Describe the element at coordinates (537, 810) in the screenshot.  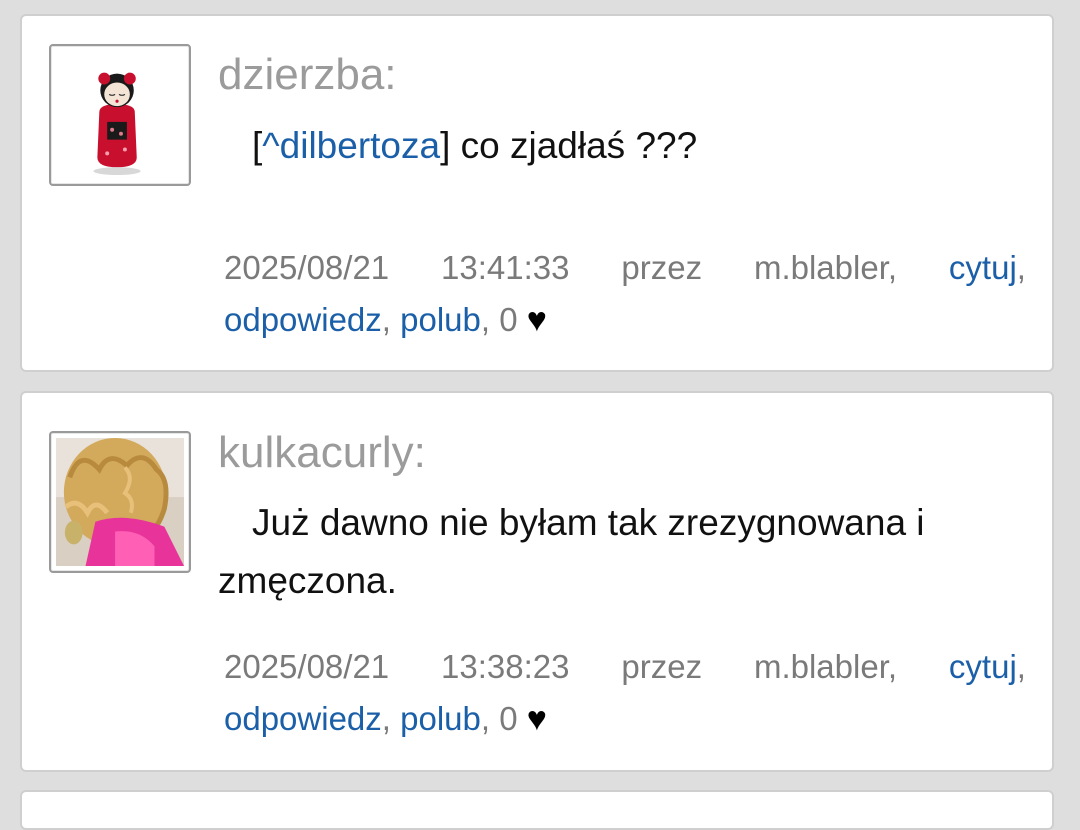
I see `post-card-partial` at that location.